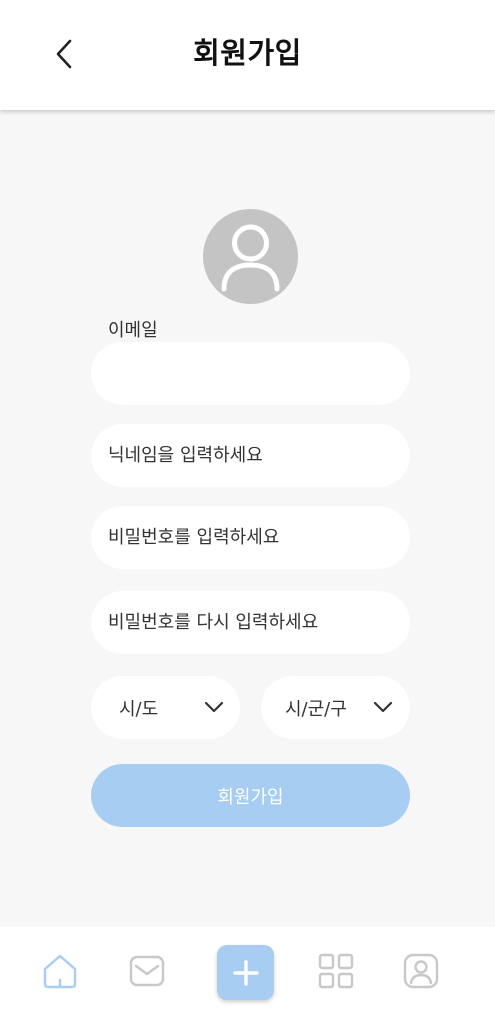  I want to click on password-field, so click(259, 537).